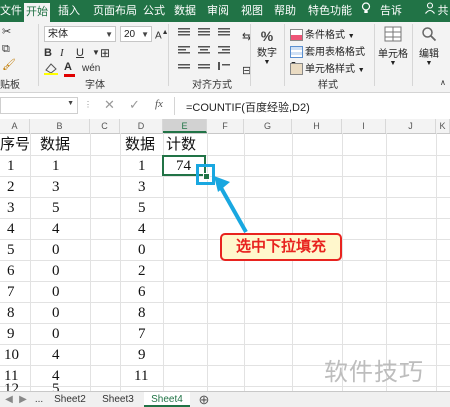 The width and height of the screenshot is (450, 407). What do you see at coordinates (364, 126) in the screenshot?
I see `column-header-i: I` at bounding box center [364, 126].